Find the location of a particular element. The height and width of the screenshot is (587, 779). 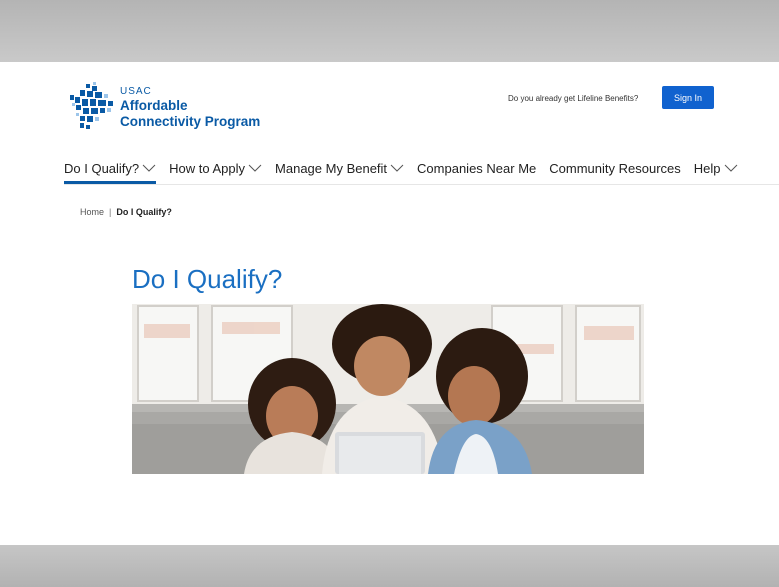

nav-item-label: Community Resources is located at coordinates (615, 168).